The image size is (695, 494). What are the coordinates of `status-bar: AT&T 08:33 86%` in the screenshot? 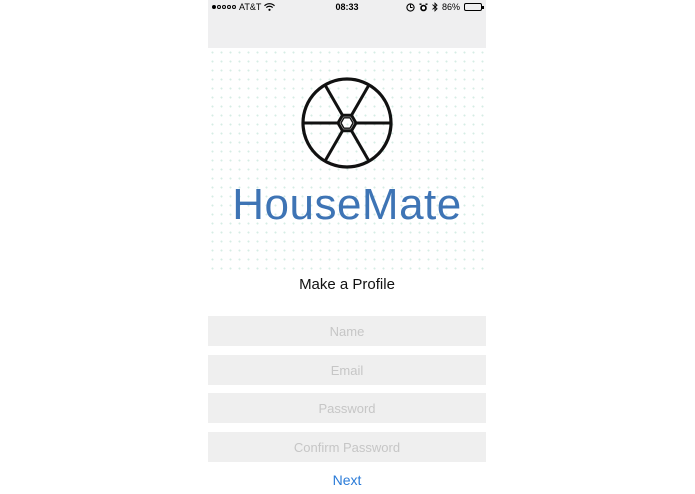 It's located at (347, 8).